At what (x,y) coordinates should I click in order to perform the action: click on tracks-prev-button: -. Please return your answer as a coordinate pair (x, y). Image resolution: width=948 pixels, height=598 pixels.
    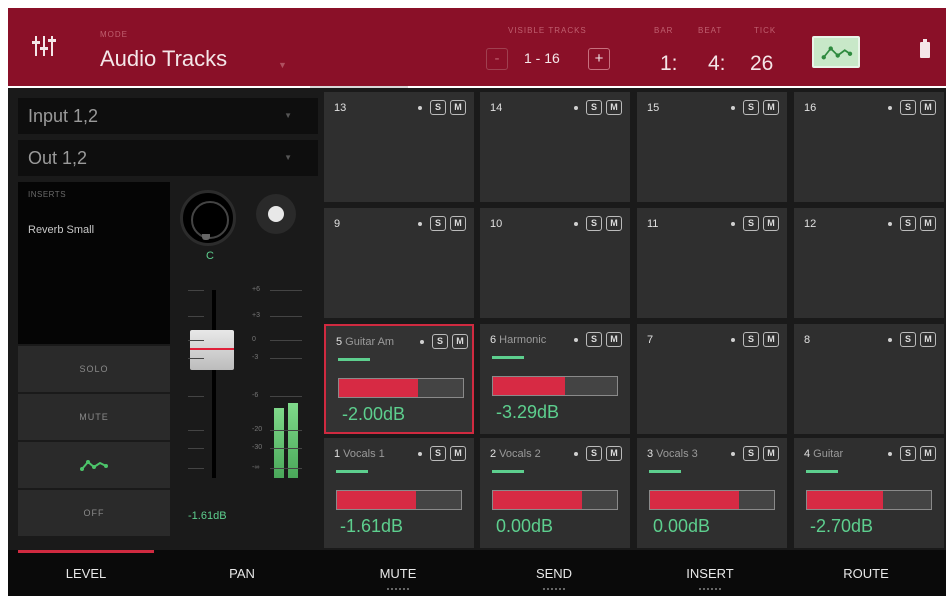
    Looking at the image, I should click on (497, 59).